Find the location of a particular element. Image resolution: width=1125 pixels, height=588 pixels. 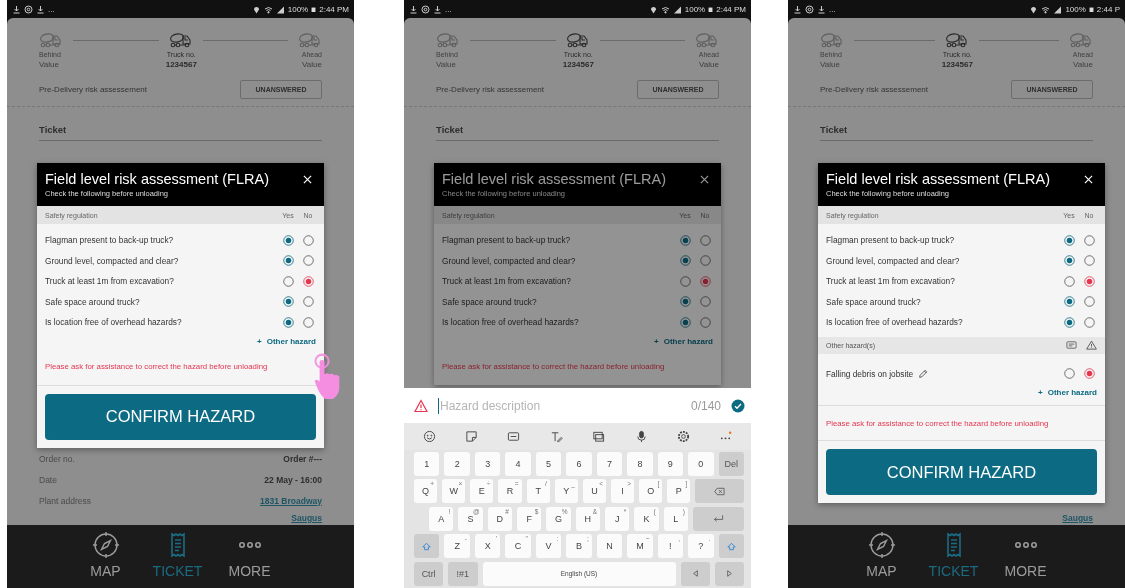

detail-value: Order #--- is located at coordinates (302, 458).